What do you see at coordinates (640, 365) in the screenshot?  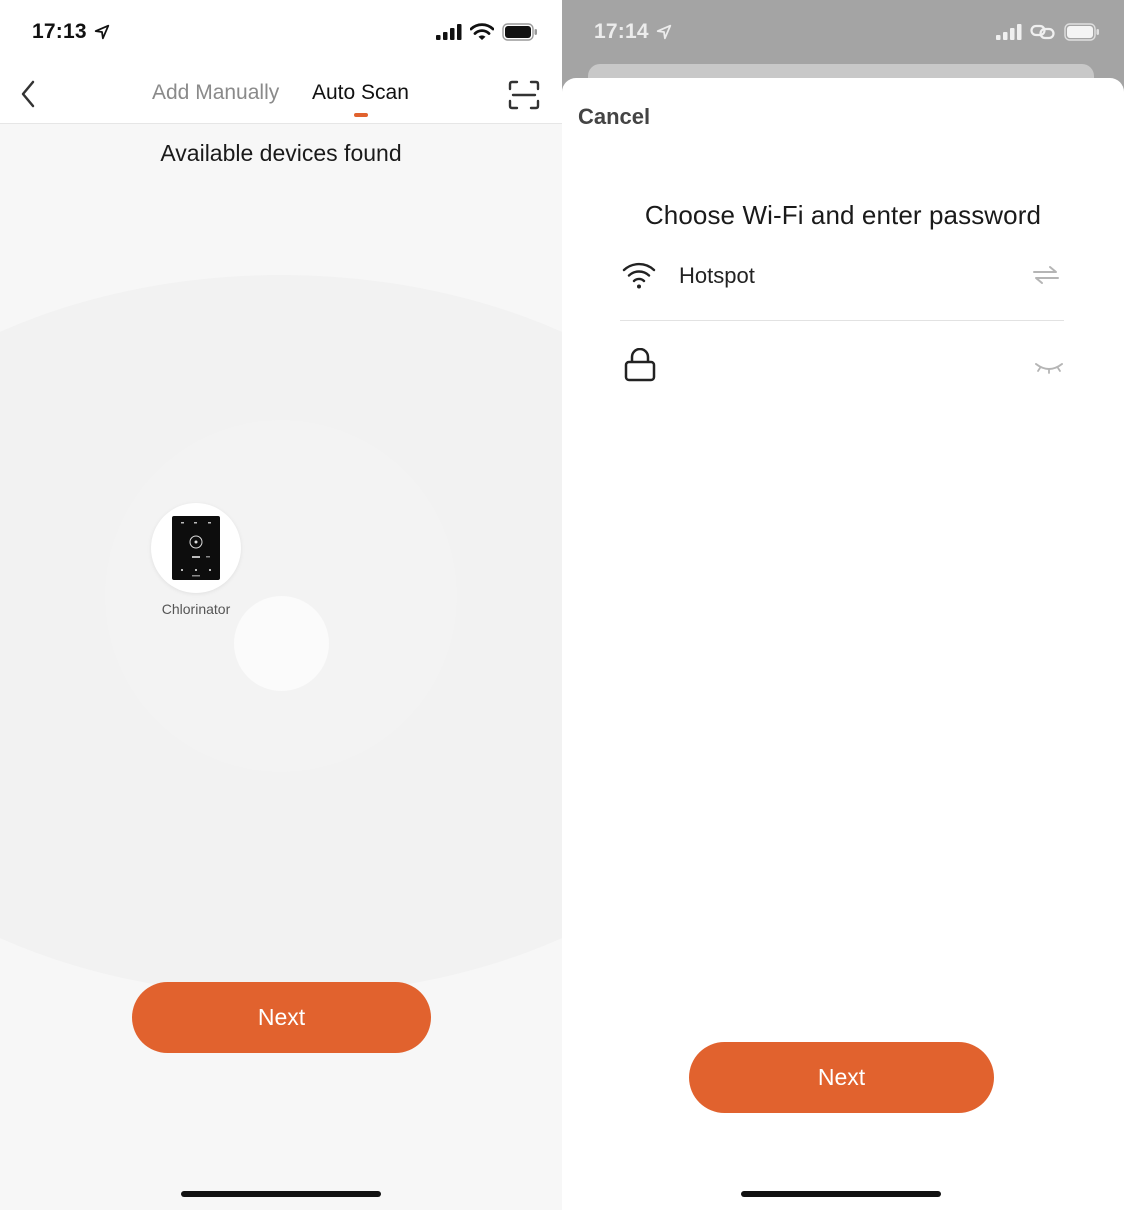 I see `lock-icon` at bounding box center [640, 365].